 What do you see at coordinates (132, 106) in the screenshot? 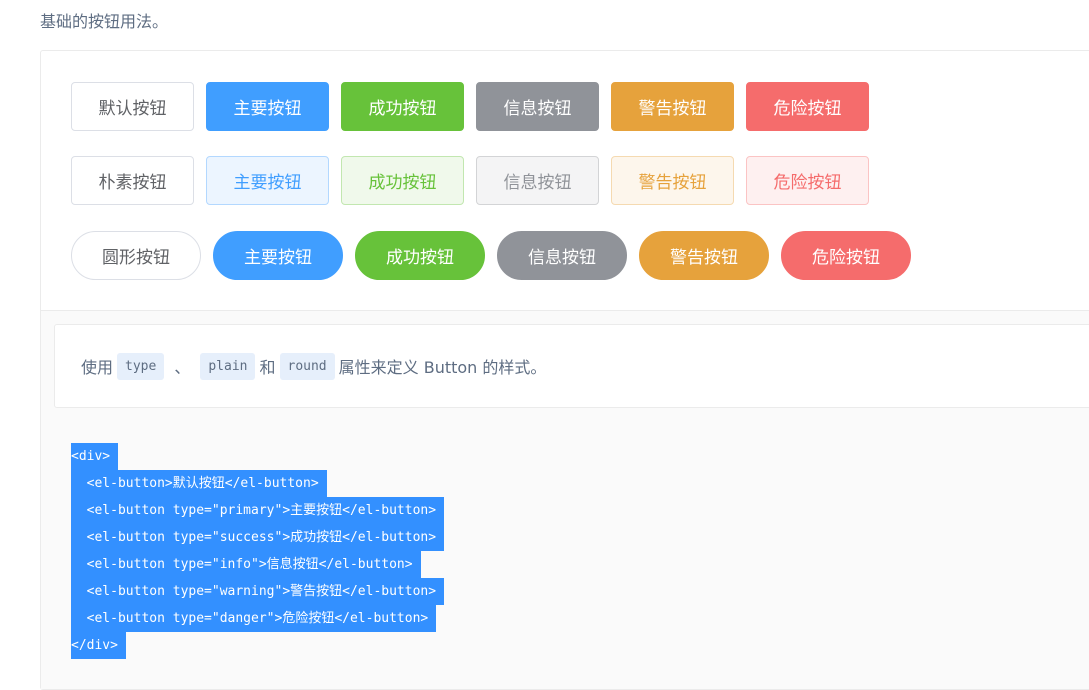
I see `default-button: 默认按钮` at bounding box center [132, 106].